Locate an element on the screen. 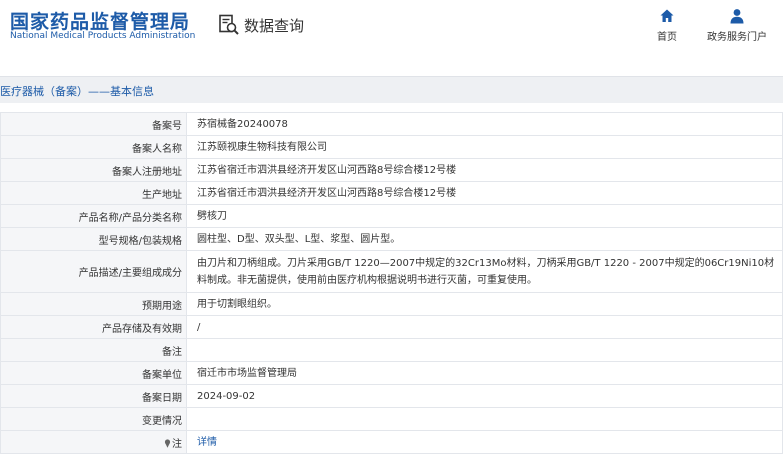 This screenshot has height=476, width=783. table-row: 备案日期 2024-09-02 is located at coordinates (391, 396).